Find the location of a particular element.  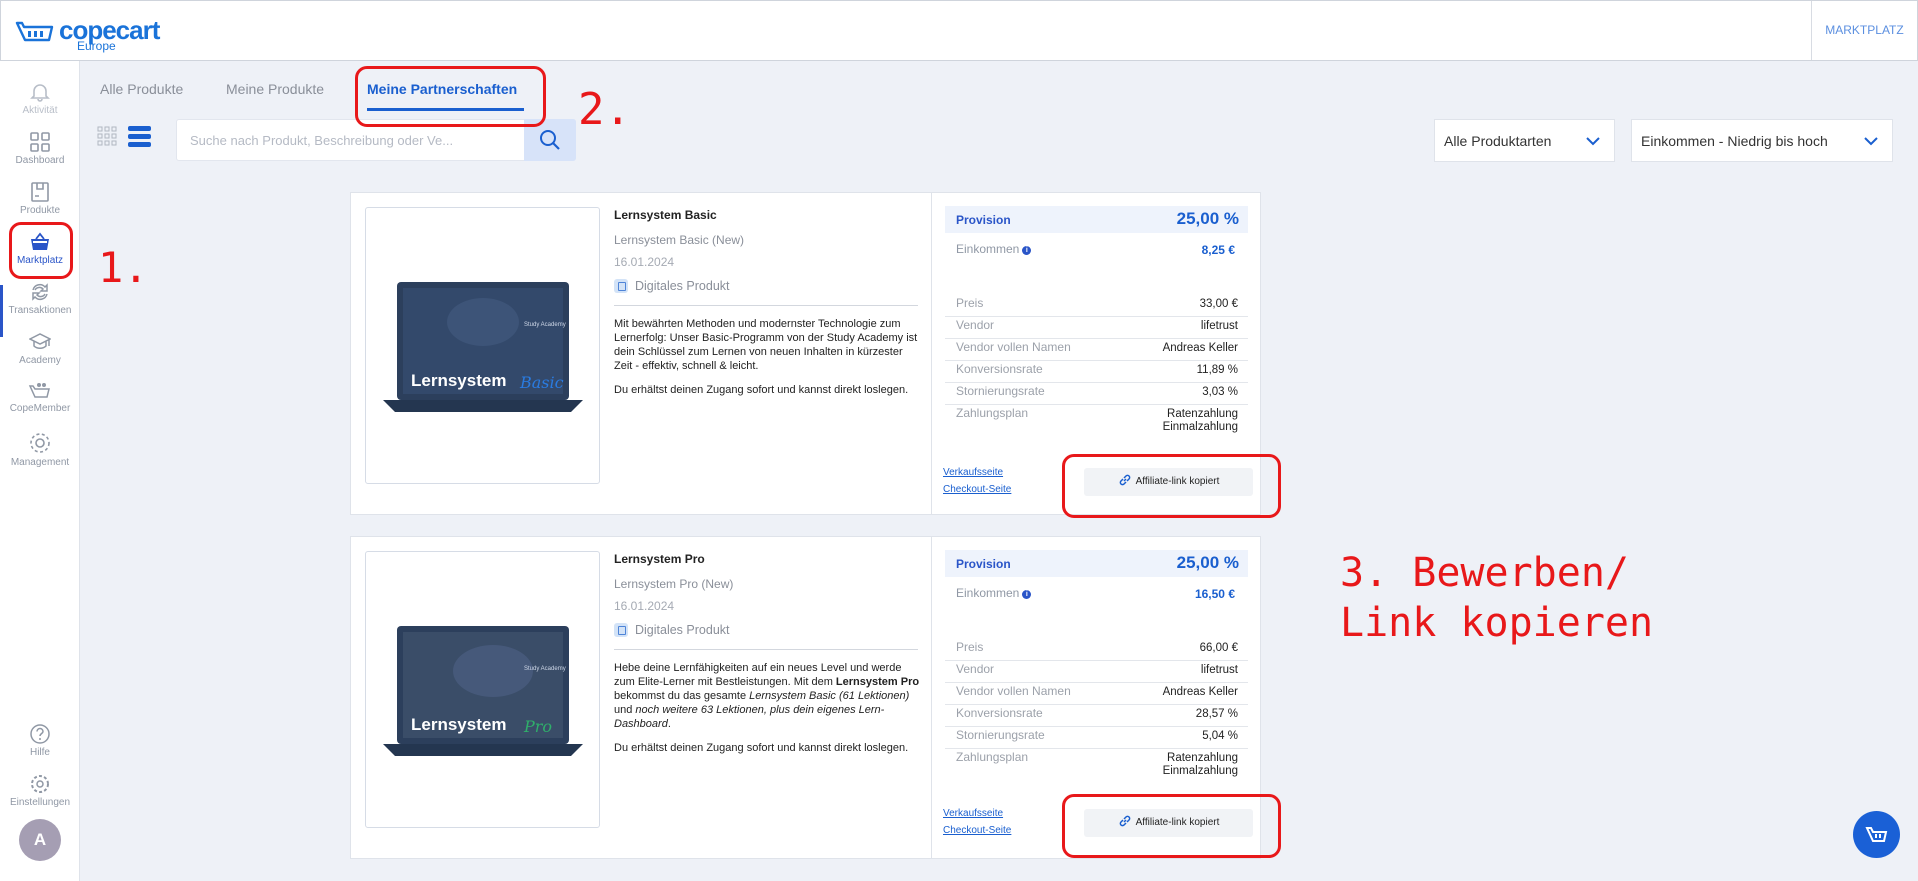

annotation-line: 3. Bewerben/ is located at coordinates (1484, 573).